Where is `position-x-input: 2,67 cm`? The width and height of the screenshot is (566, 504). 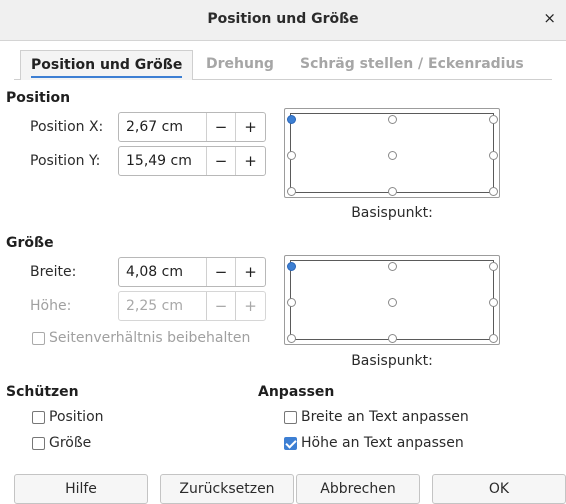
position-x-input: 2,67 cm is located at coordinates (163, 127).